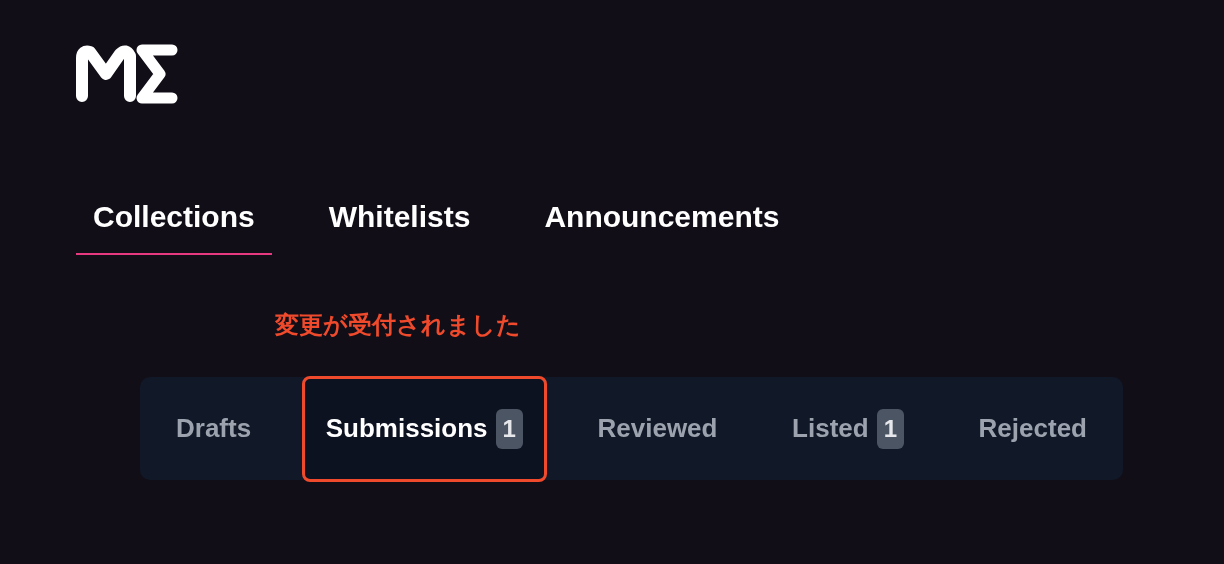  Describe the element at coordinates (662, 222) in the screenshot. I see `nav-tab: Announcements` at that location.